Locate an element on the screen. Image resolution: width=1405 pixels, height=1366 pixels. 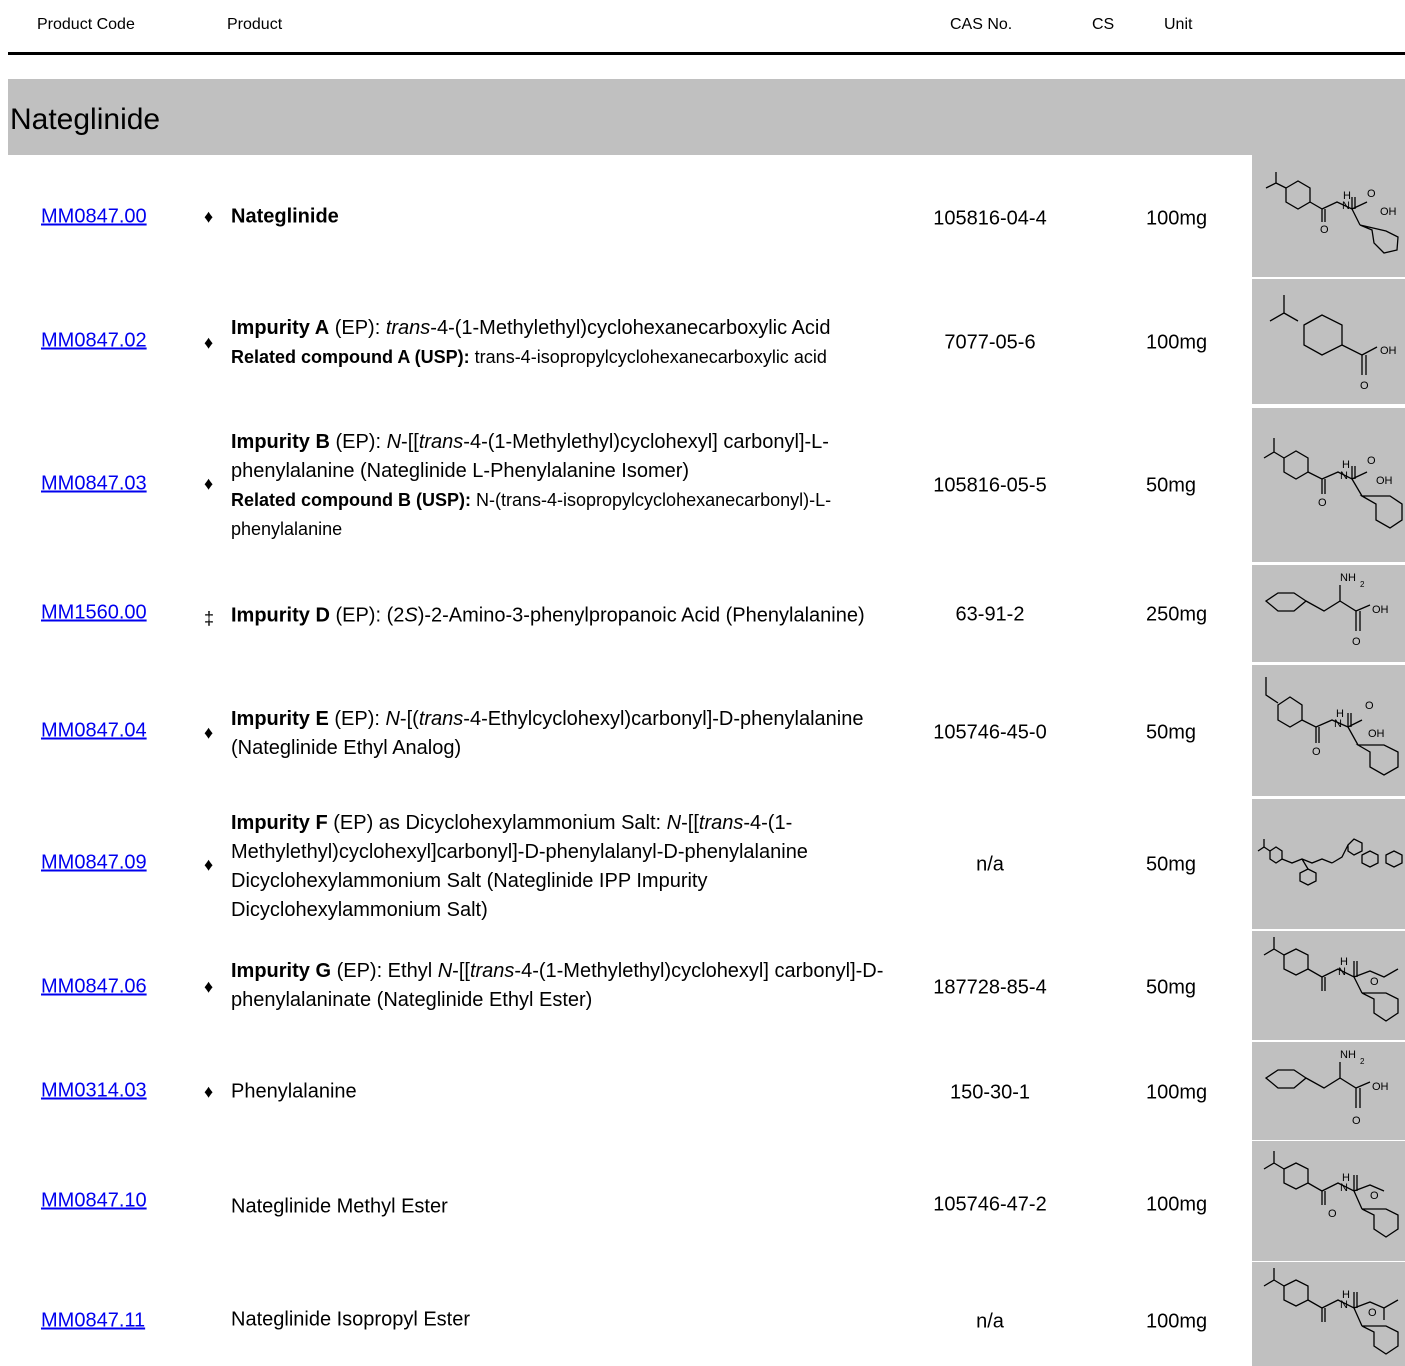
product-code-link: MM0847.10 is located at coordinates (94, 1201).